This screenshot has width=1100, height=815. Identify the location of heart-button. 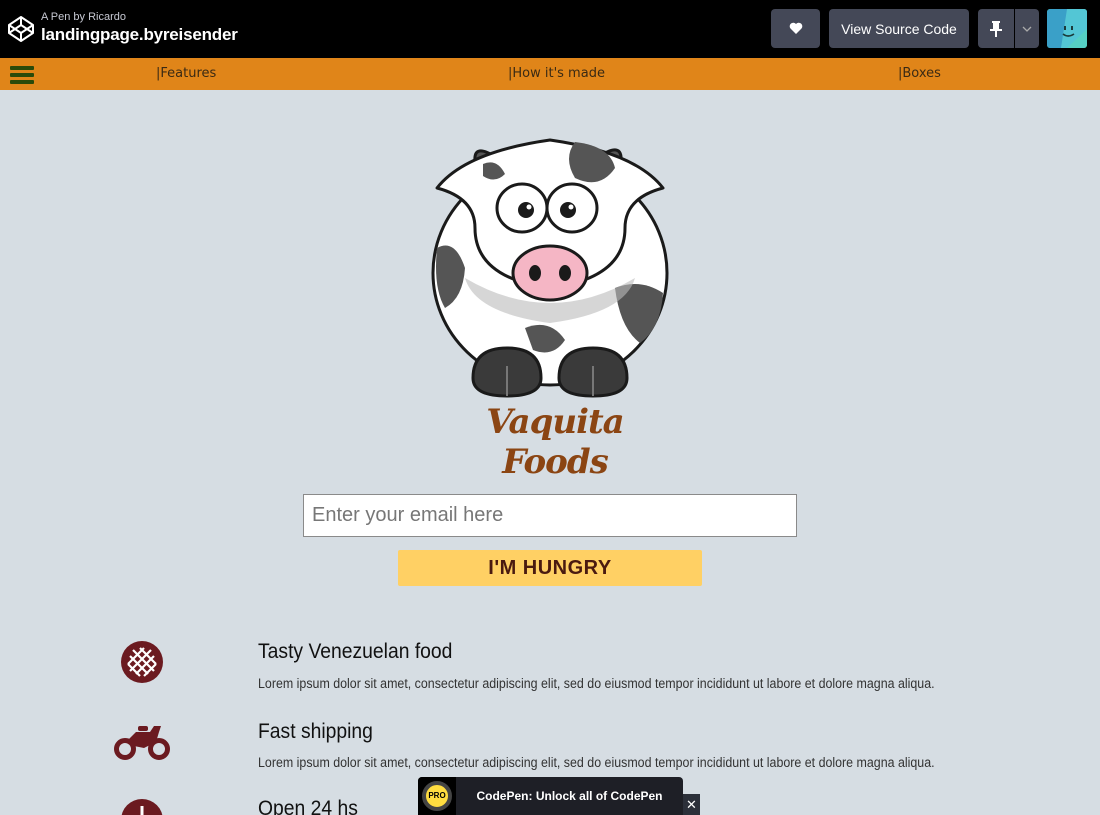
(795, 28).